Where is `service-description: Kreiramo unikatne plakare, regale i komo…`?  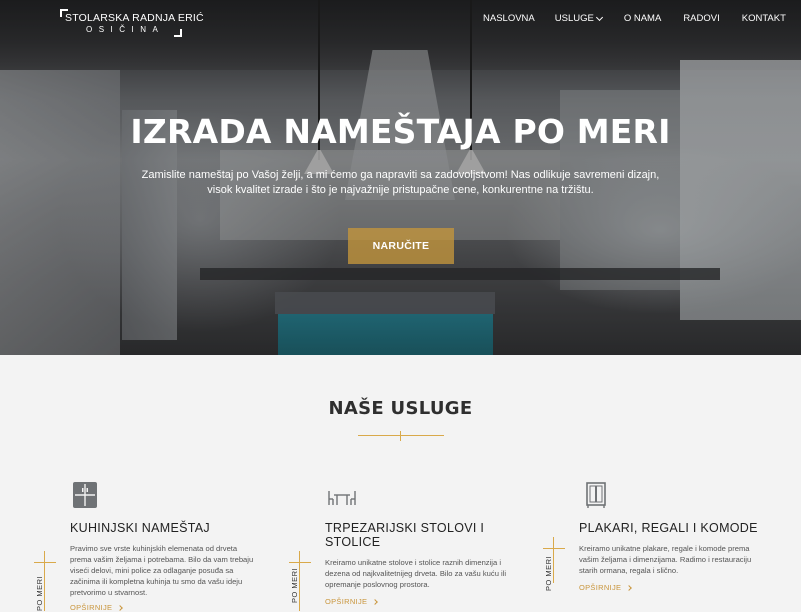
service-description: Kreiramo unikatne plakare, regale i komo… is located at coordinates (665, 559).